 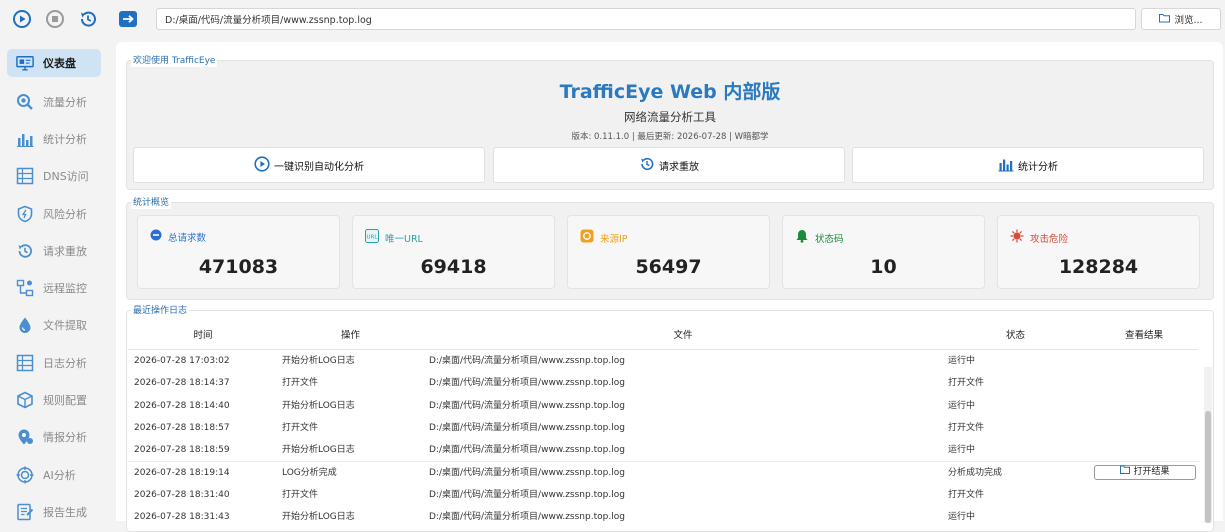 What do you see at coordinates (182, 517) in the screenshot?
I see `cell-time: 2026-07-28 18:31:43` at bounding box center [182, 517].